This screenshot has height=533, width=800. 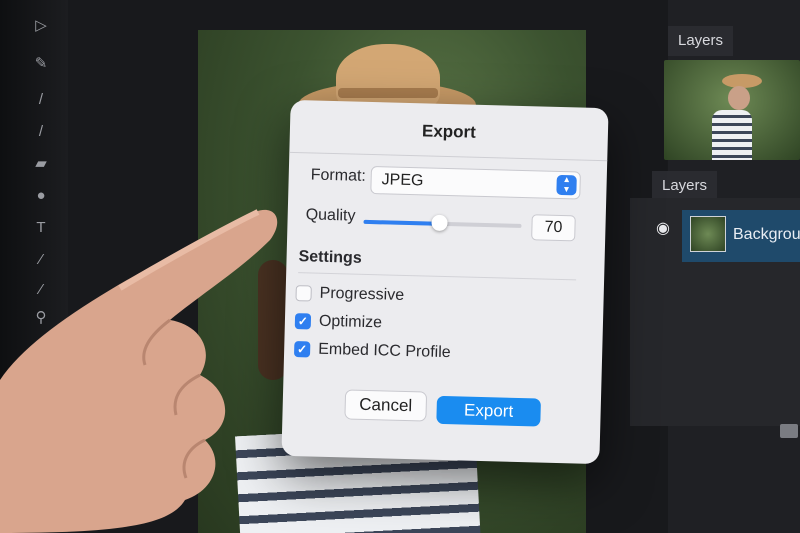 I want to click on settings-divider, so click(x=437, y=276).